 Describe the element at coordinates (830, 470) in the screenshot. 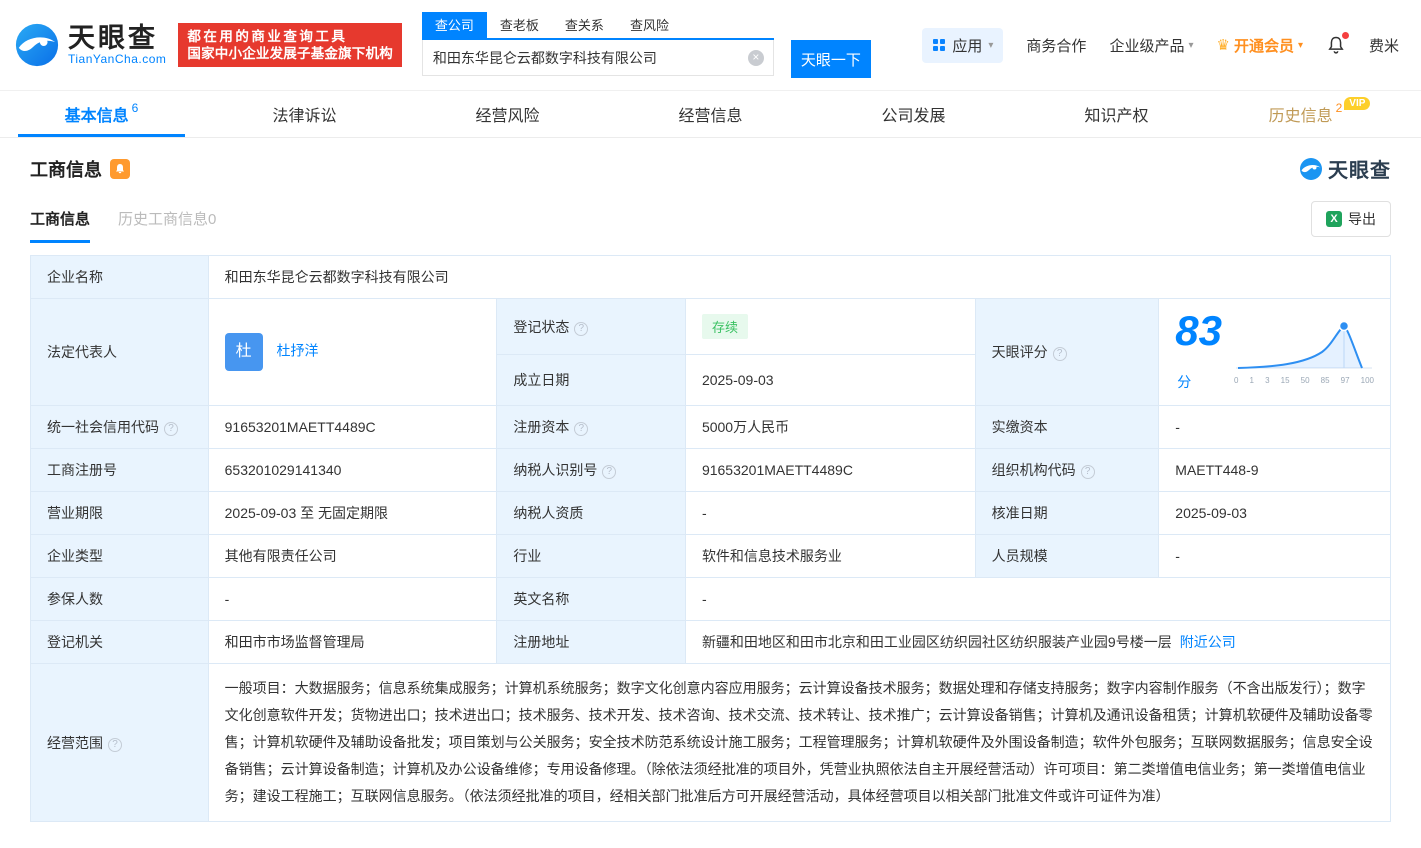

I see `value-taxpayer-id: 91653201MAETT4489C` at that location.